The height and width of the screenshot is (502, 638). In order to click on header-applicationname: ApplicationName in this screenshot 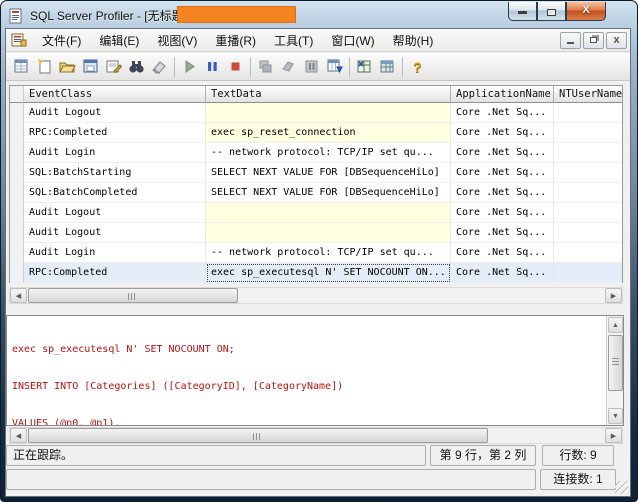, I will do `click(502, 94)`.